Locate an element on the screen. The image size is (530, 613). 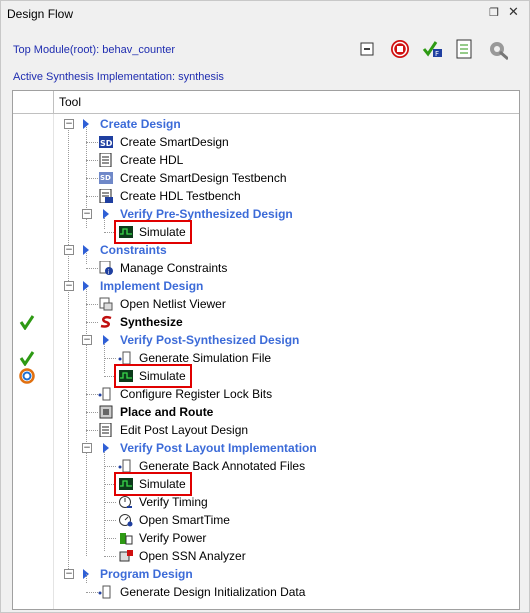
category-label: Verify Post-Synthesized Design is located at coordinates (210, 340).